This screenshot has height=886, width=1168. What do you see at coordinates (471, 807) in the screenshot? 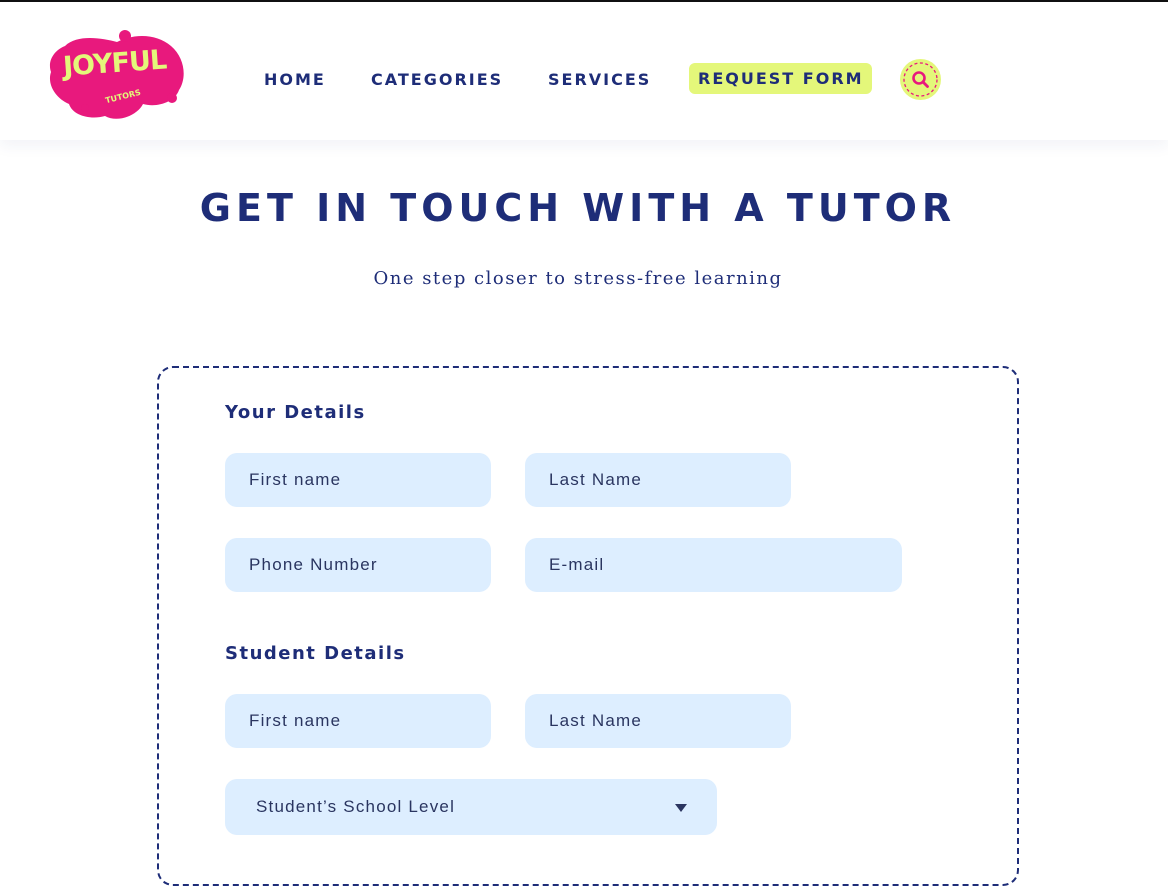
I see `school-level-select: Student’s School Level` at bounding box center [471, 807].